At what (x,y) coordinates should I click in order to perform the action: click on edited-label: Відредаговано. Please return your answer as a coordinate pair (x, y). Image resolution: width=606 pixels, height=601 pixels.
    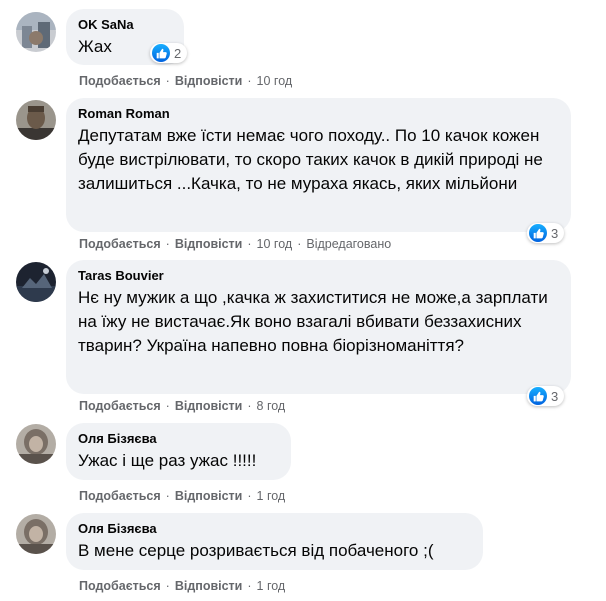
    Looking at the image, I should click on (349, 244).